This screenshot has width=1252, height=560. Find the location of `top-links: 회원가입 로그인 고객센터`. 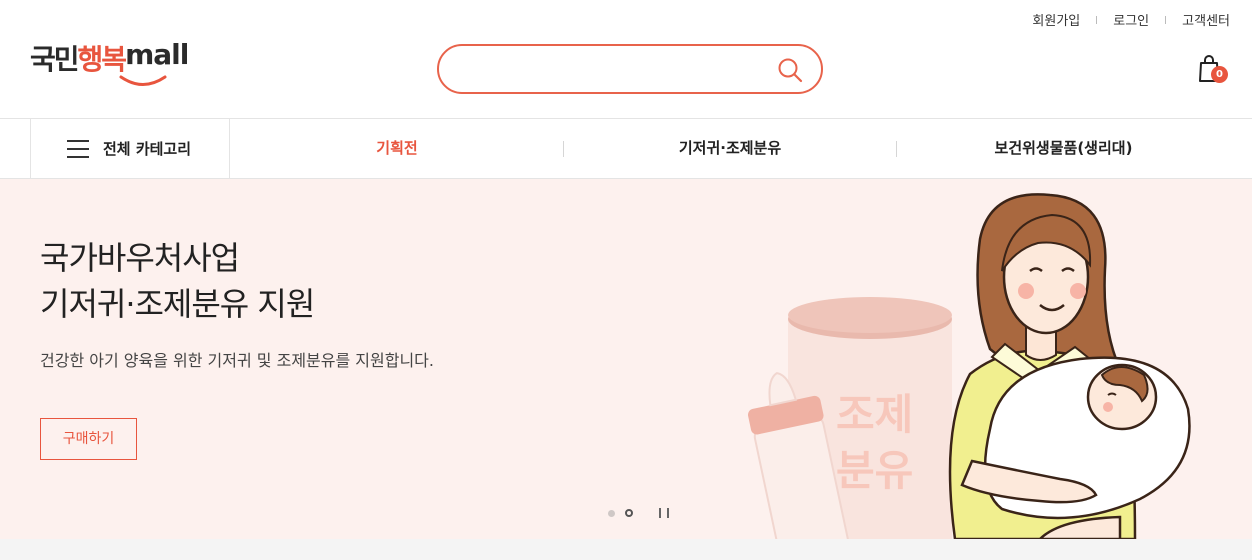

top-links: 회원가입 로그인 고객센터 is located at coordinates (1131, 19).